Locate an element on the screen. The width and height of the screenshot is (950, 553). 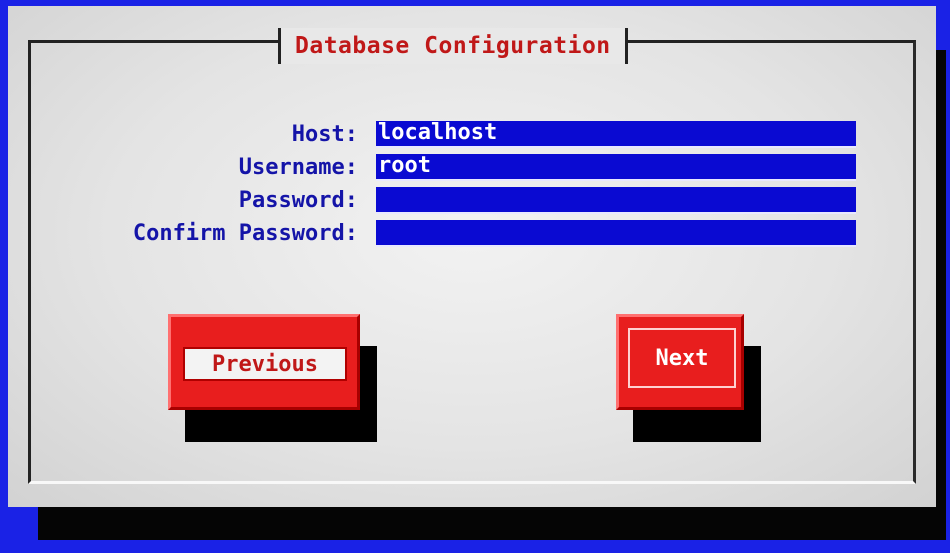
host-row: Host: localhost is located at coordinates (475, 135).